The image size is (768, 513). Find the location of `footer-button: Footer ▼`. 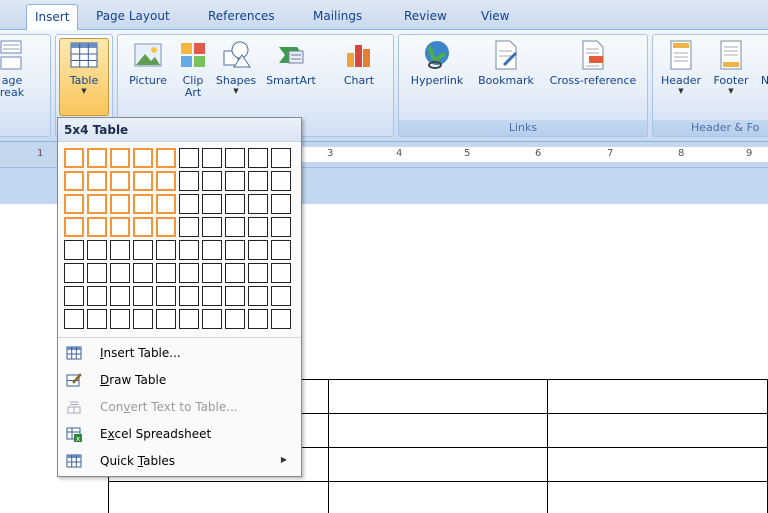

footer-button: Footer ▼ is located at coordinates (731, 67).